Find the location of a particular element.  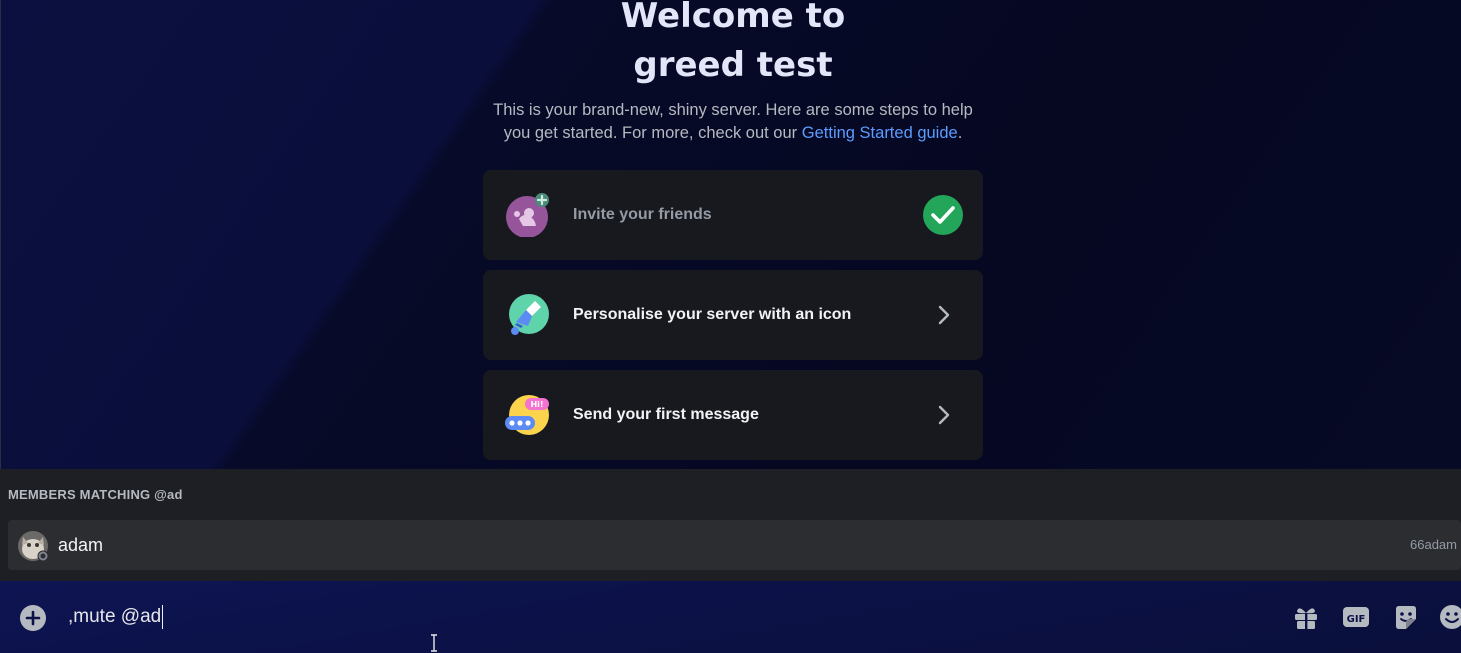

gif-label: GIF is located at coordinates (1356, 619).